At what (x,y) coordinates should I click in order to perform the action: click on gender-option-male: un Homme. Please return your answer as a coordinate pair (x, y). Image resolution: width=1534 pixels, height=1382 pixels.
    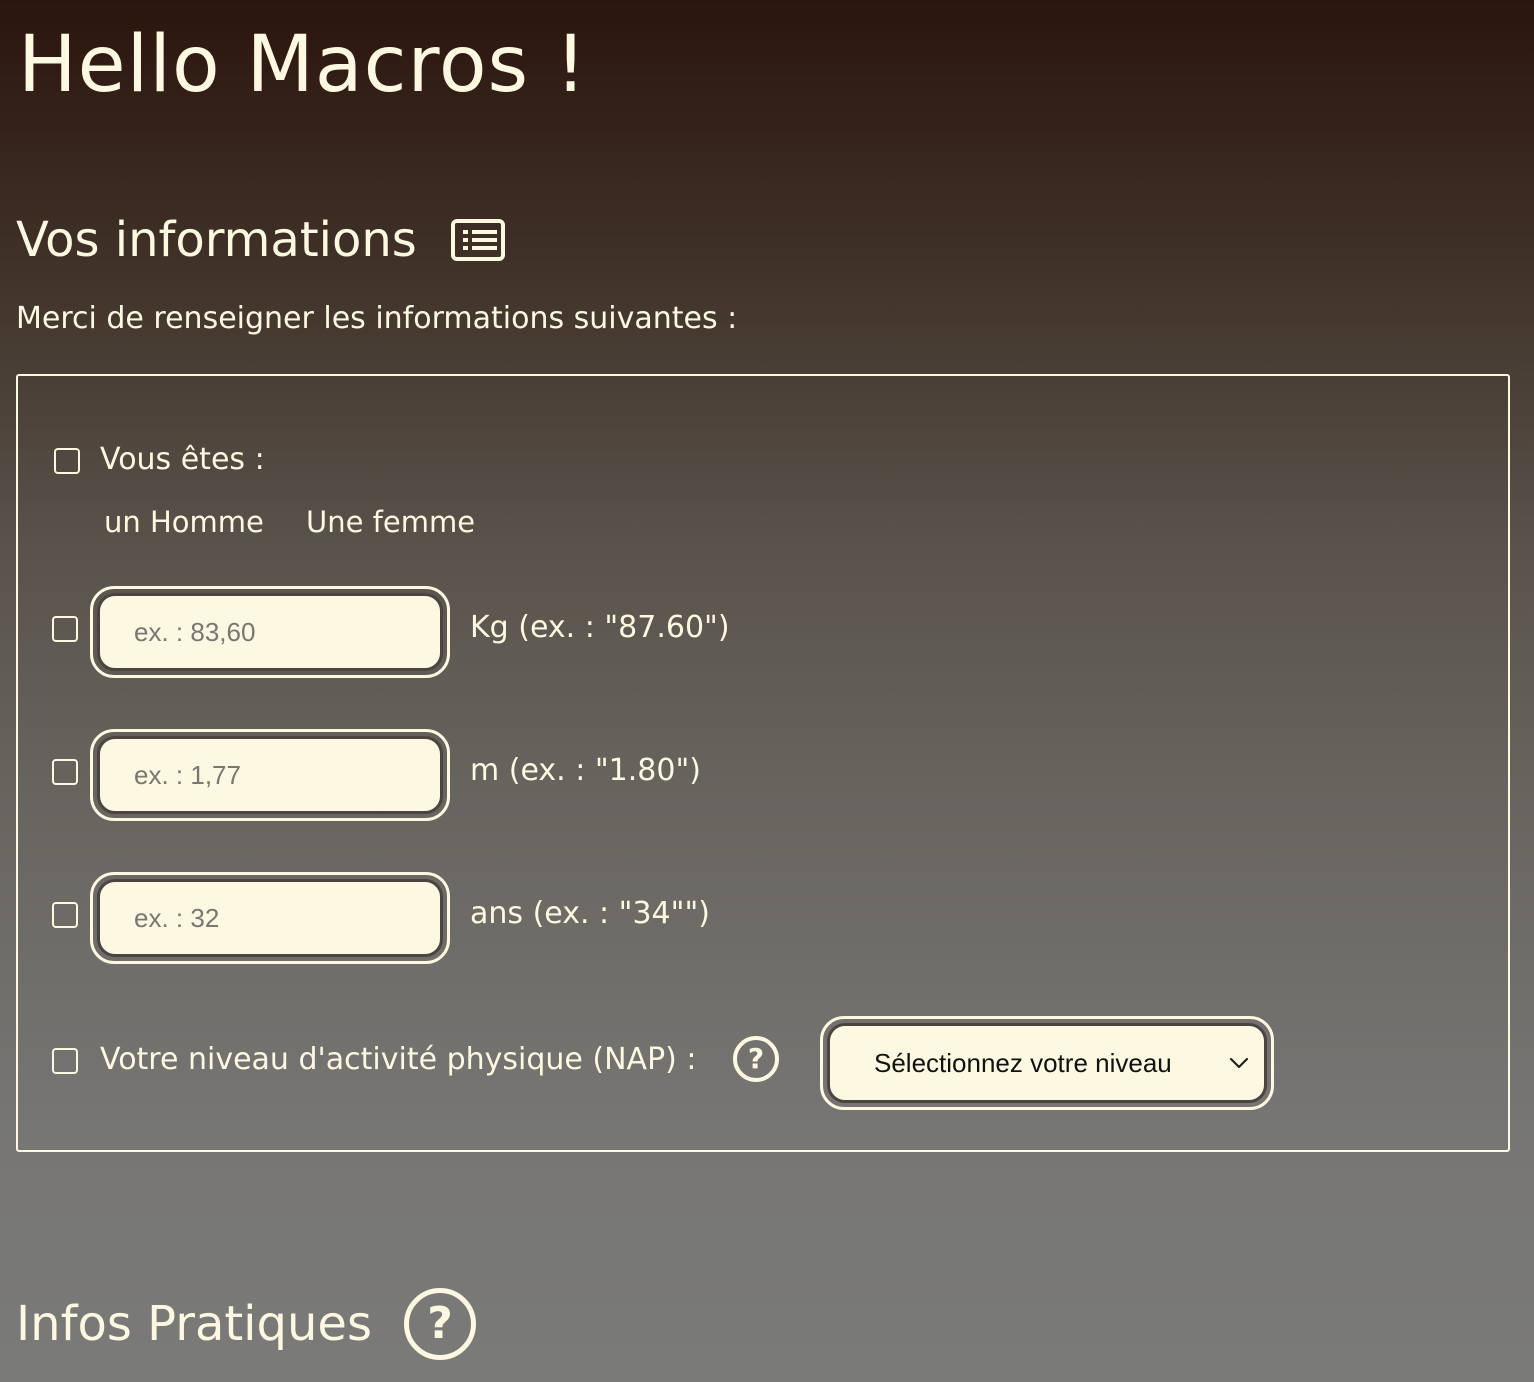
    Looking at the image, I should click on (184, 522).